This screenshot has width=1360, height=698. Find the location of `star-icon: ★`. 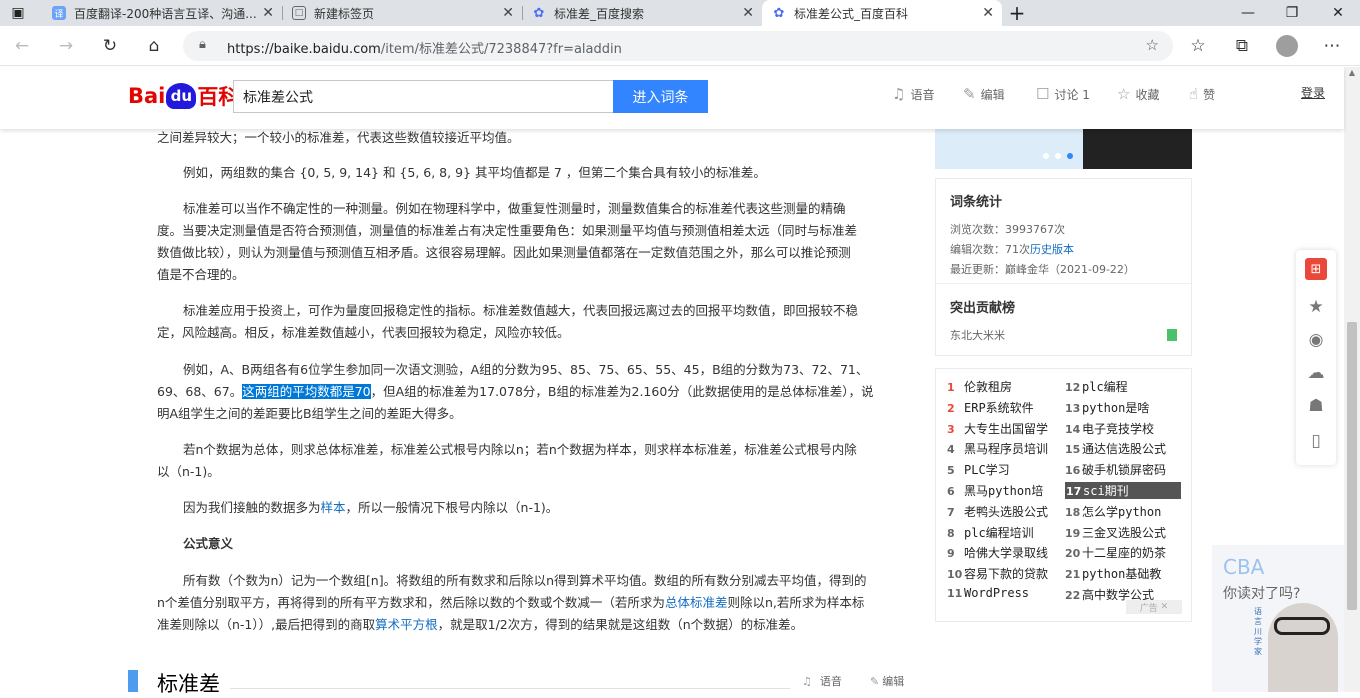

star-icon: ★ is located at coordinates (1316, 307).